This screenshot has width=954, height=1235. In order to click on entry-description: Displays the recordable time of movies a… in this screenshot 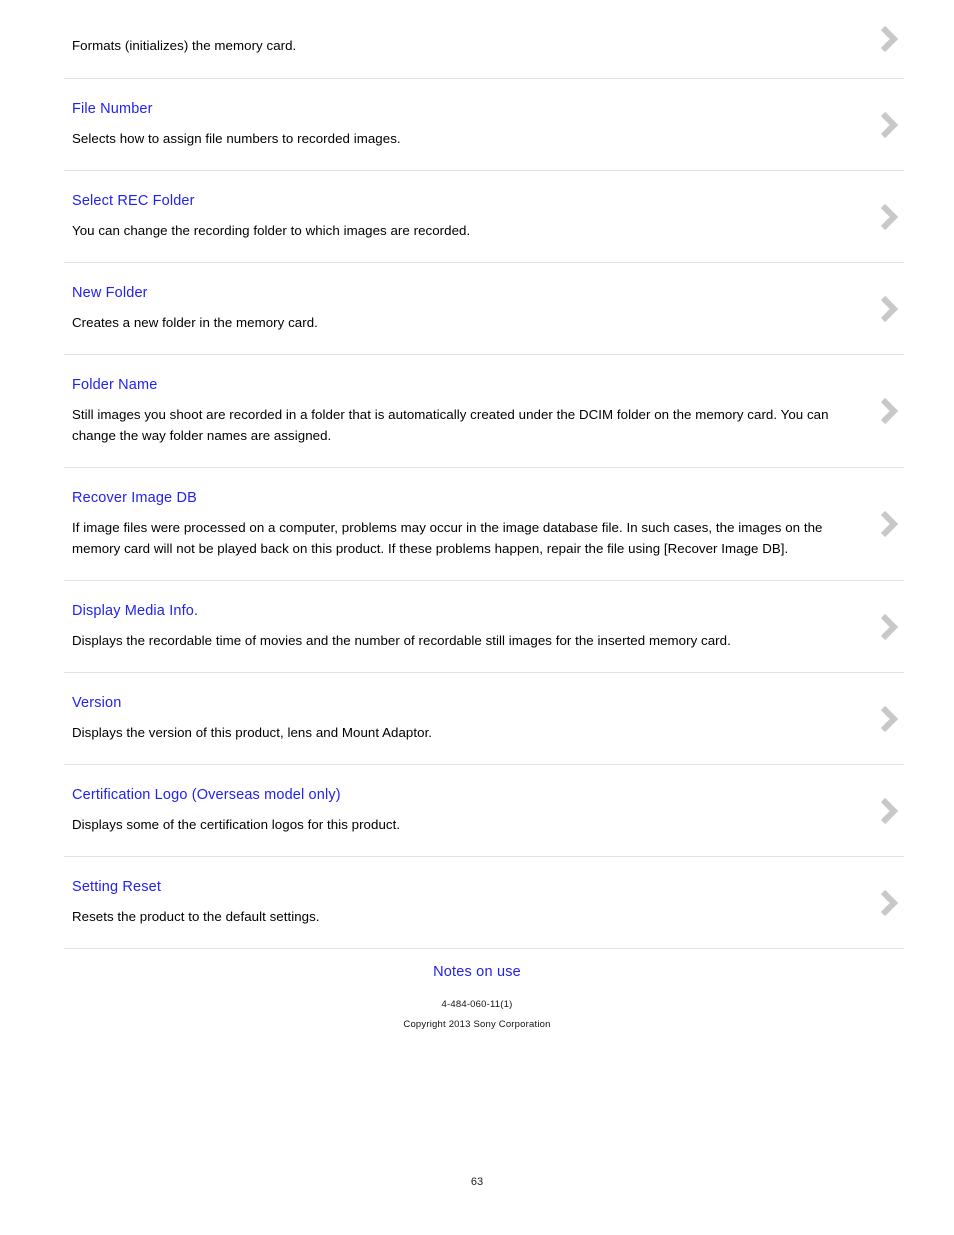, I will do `click(401, 640)`.